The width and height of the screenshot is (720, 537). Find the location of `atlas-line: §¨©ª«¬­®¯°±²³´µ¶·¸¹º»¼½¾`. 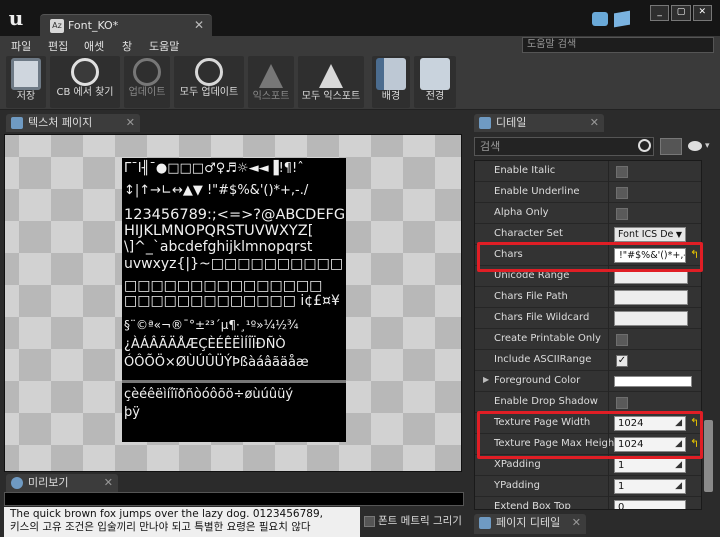

atlas-line: §¨©ª«¬­®¯°±²³´µ¶·¸¹º»¼½¾ is located at coordinates (211, 325).